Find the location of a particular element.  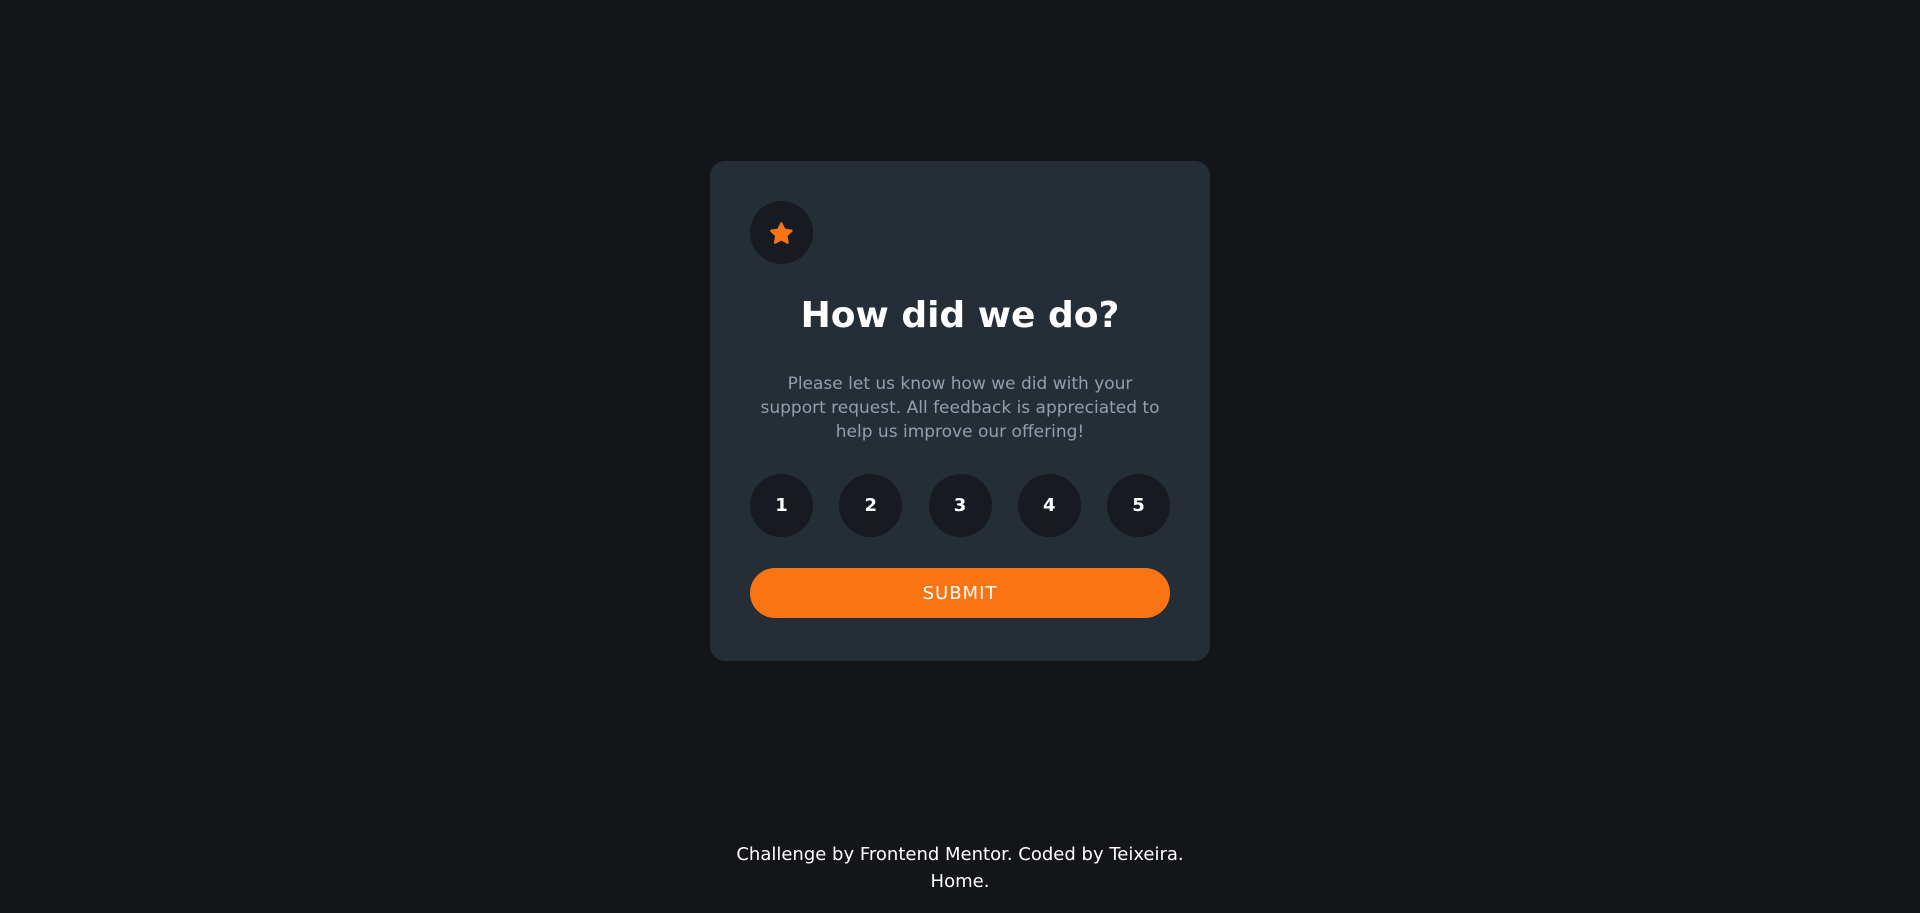

rating-options: 1 2 3 4 5 is located at coordinates (960, 505).